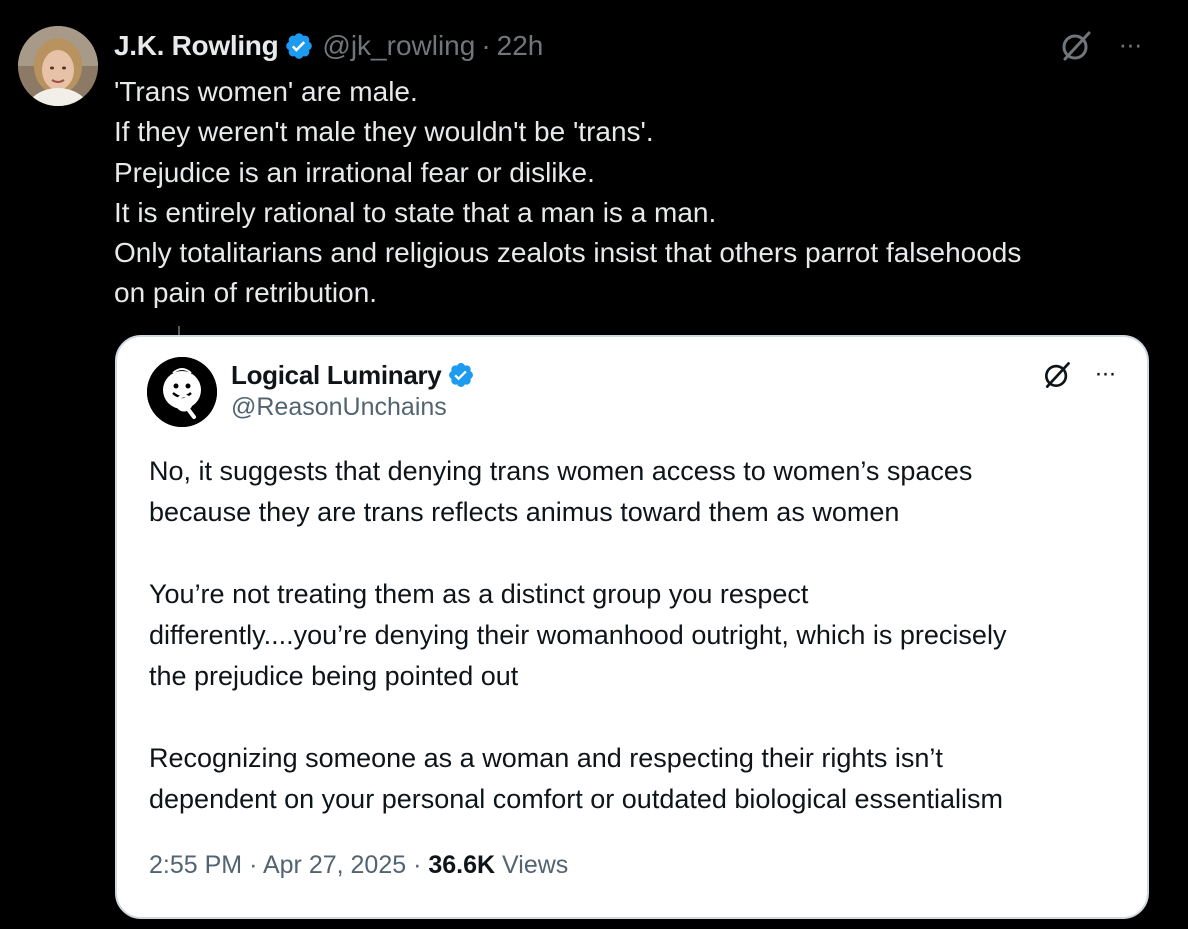 The width and height of the screenshot is (1188, 929). I want to click on quoted-tweet-date: Apr 27, 2025, so click(334, 865).